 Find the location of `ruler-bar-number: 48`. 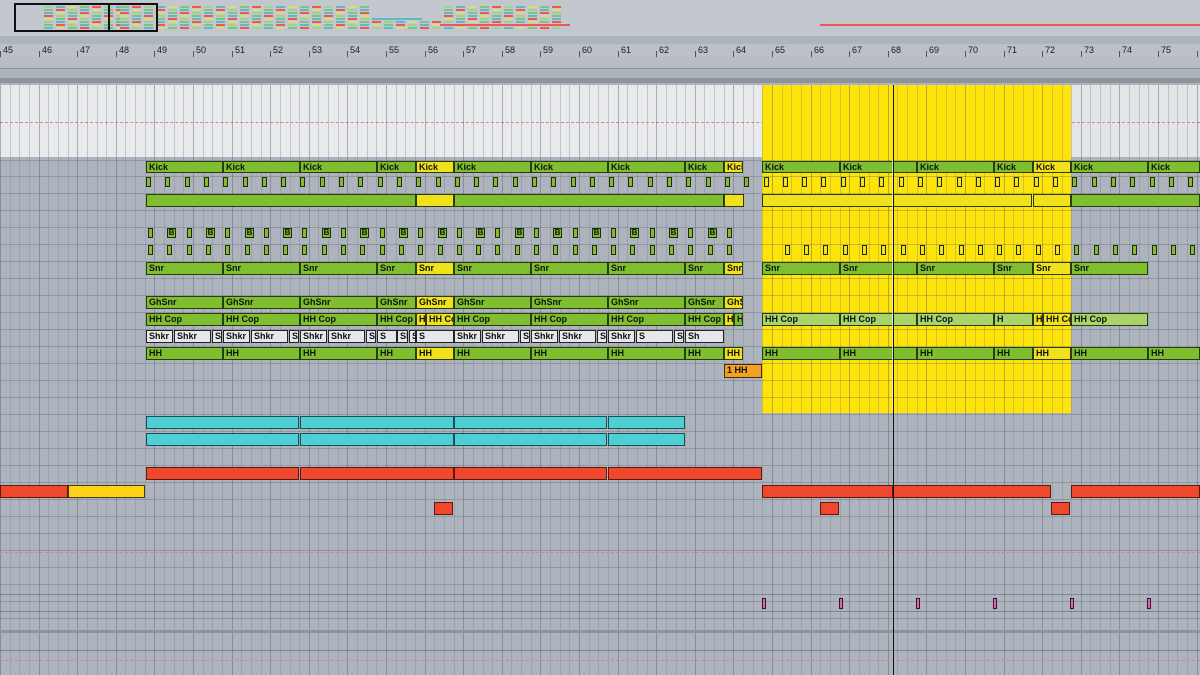

ruler-bar-number: 48 is located at coordinates (122, 50).